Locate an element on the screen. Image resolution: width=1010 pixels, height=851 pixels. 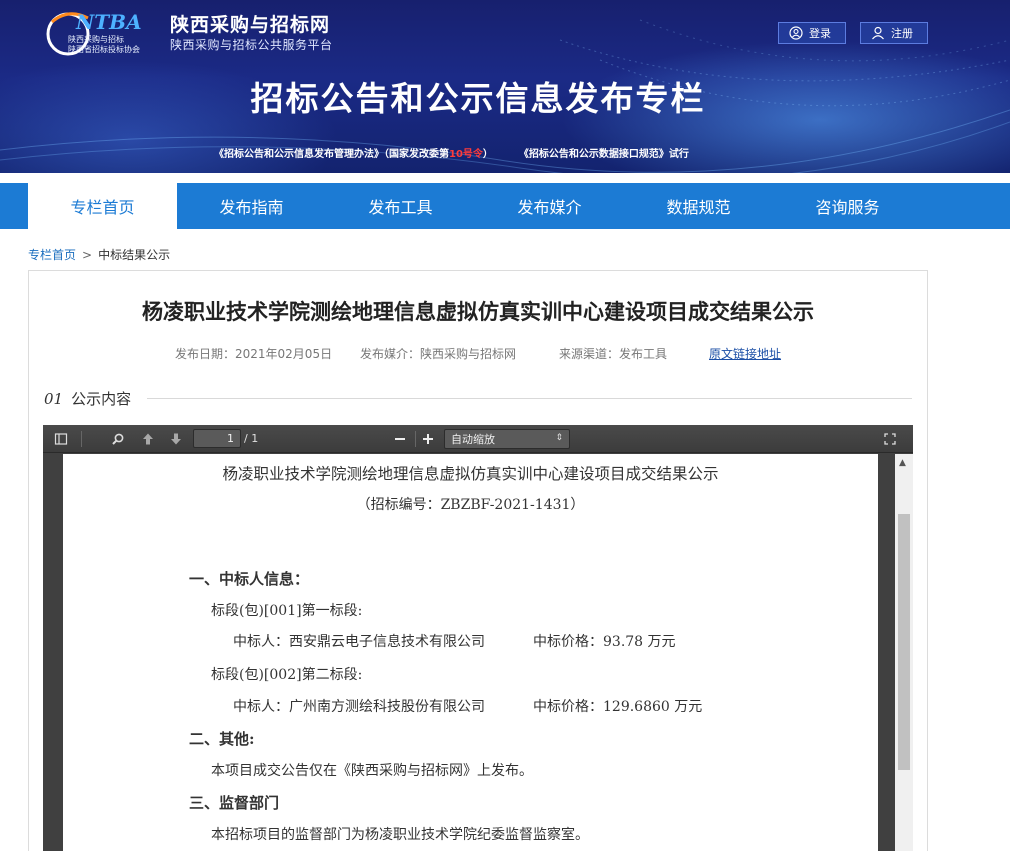
publish-media: 发布媒介：陕西采购与招标网 is located at coordinates (438, 354).